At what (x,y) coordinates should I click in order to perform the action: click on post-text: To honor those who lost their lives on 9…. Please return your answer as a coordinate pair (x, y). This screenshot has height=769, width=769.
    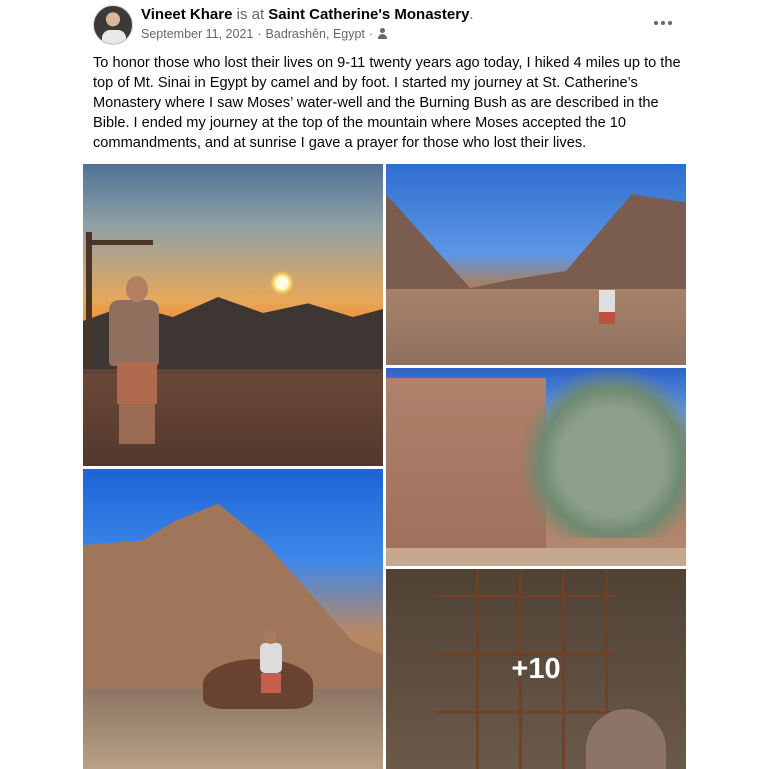
    Looking at the image, I should click on (387, 103).